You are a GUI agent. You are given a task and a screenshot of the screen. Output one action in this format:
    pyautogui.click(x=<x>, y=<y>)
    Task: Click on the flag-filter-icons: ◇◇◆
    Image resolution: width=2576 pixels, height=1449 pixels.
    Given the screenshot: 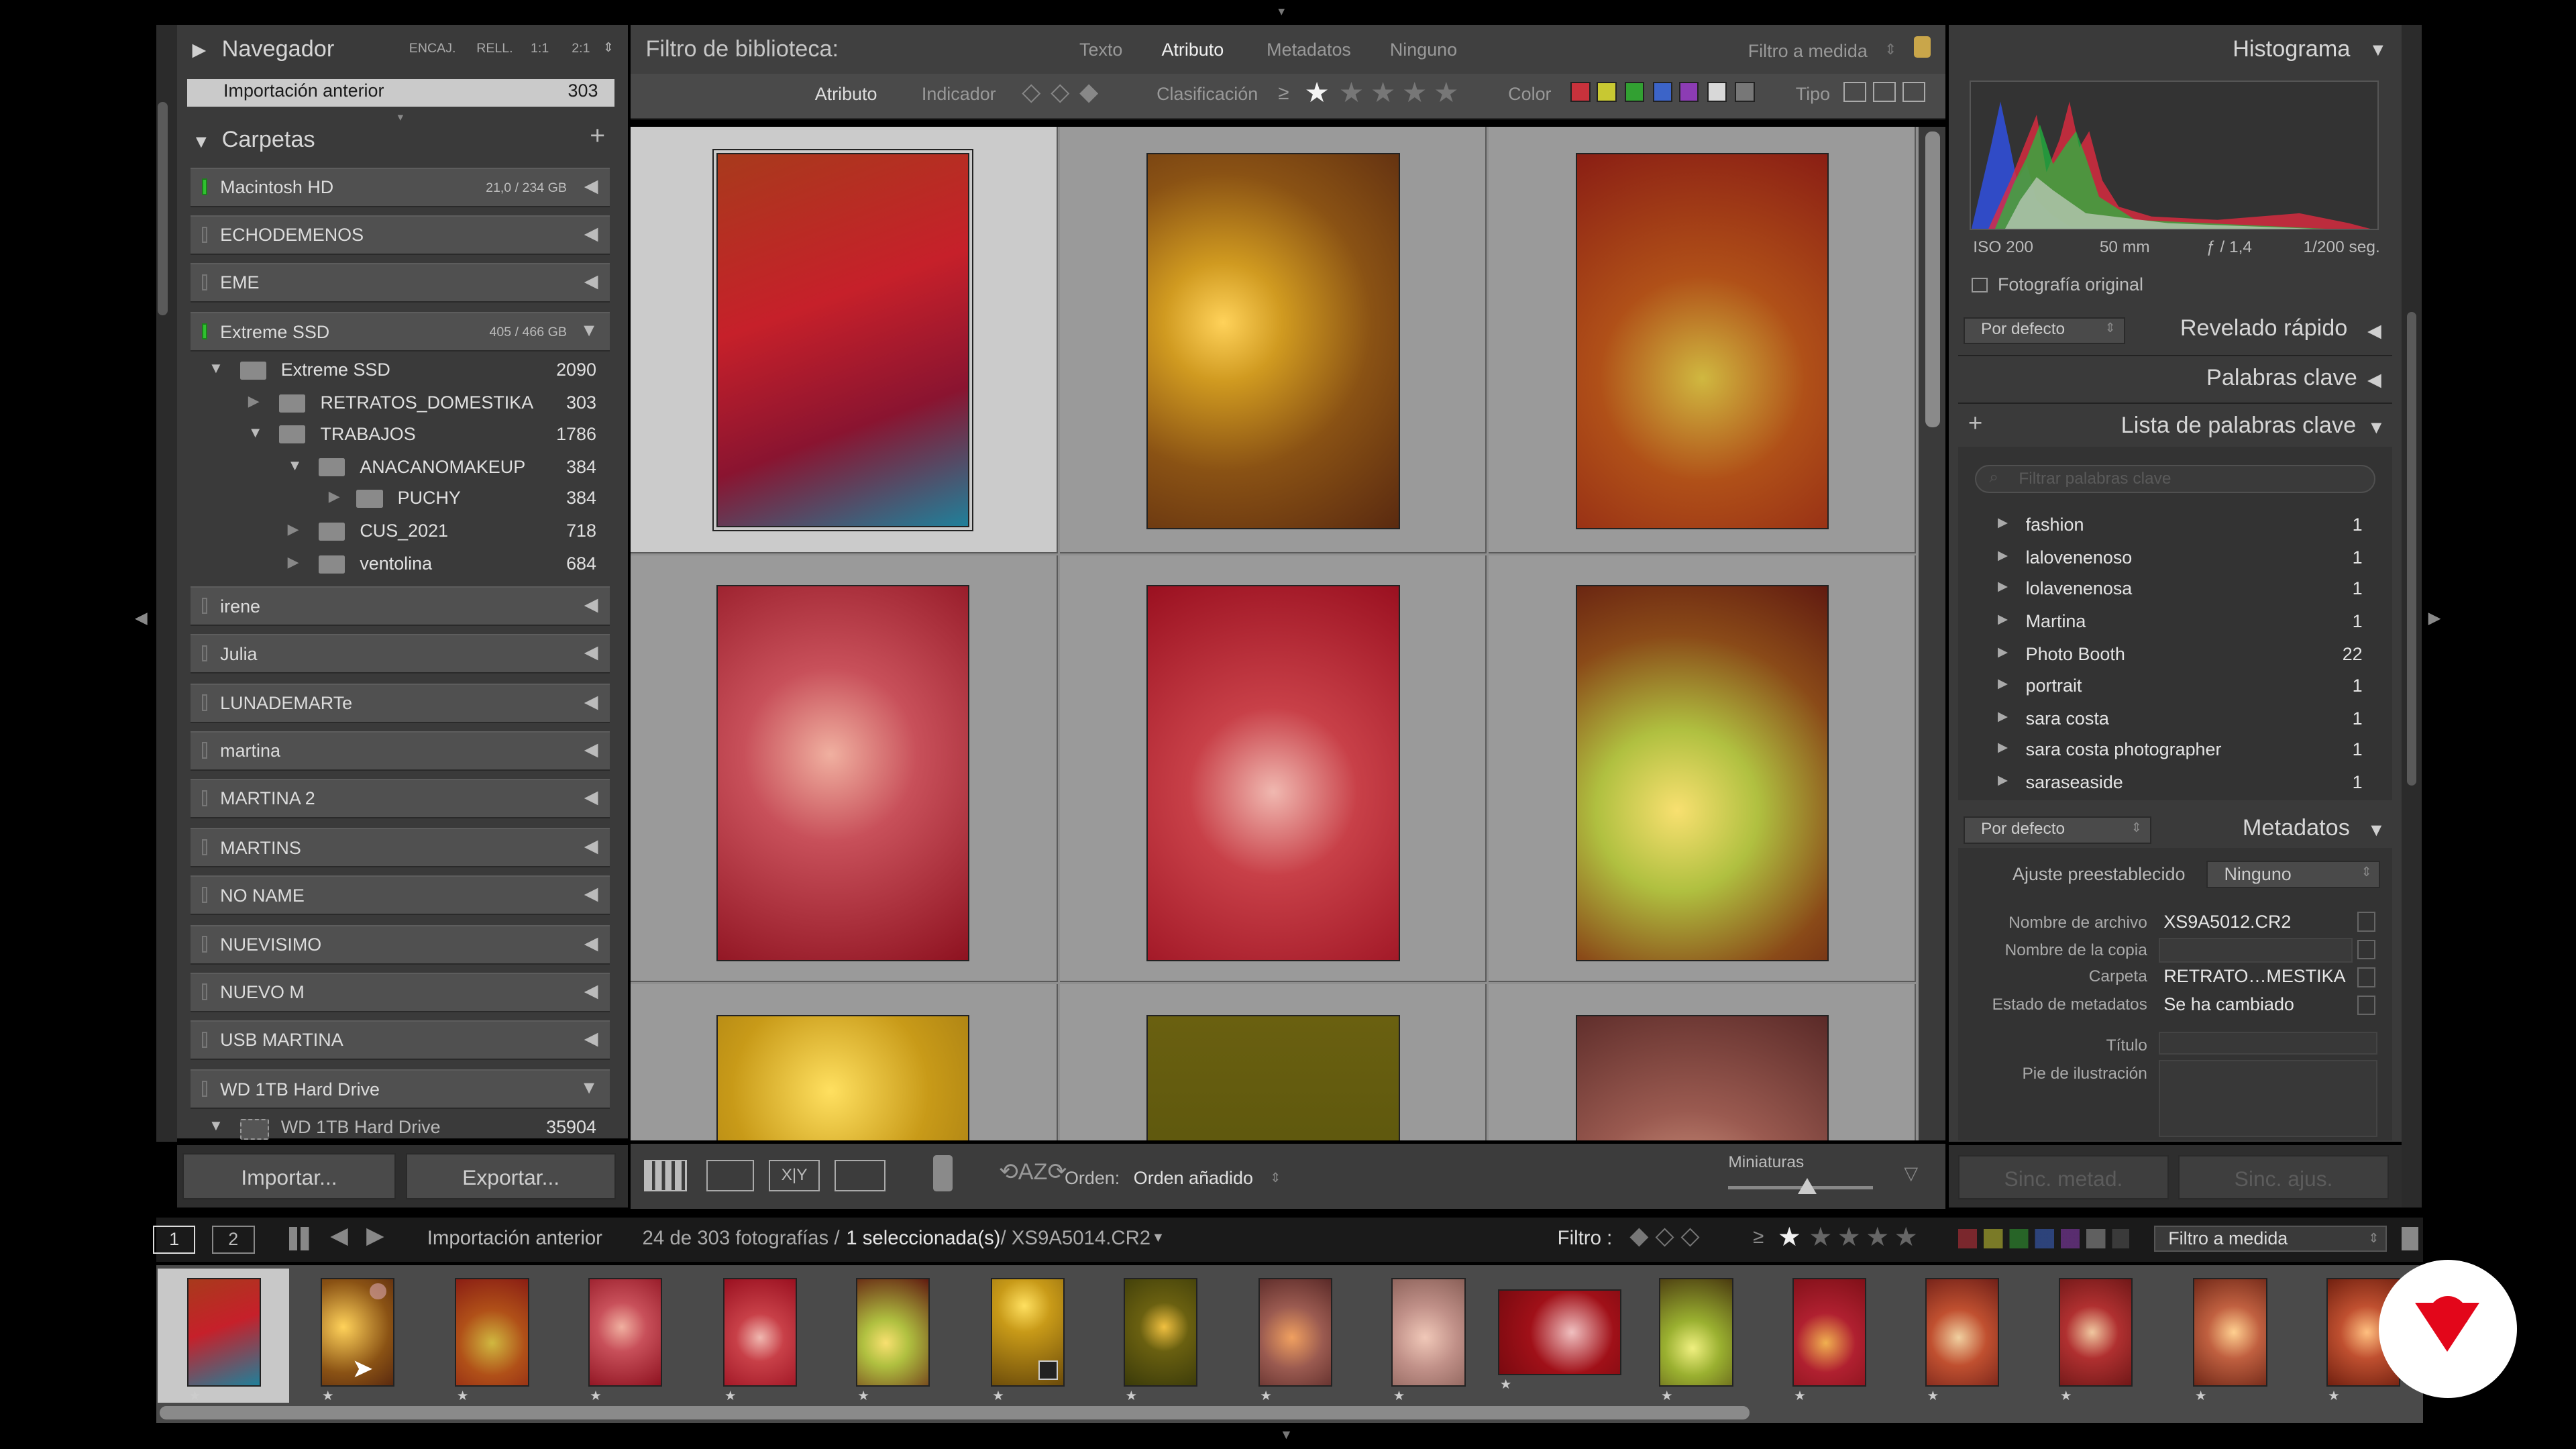 What is the action you would take?
    pyautogui.click(x=1065, y=91)
    